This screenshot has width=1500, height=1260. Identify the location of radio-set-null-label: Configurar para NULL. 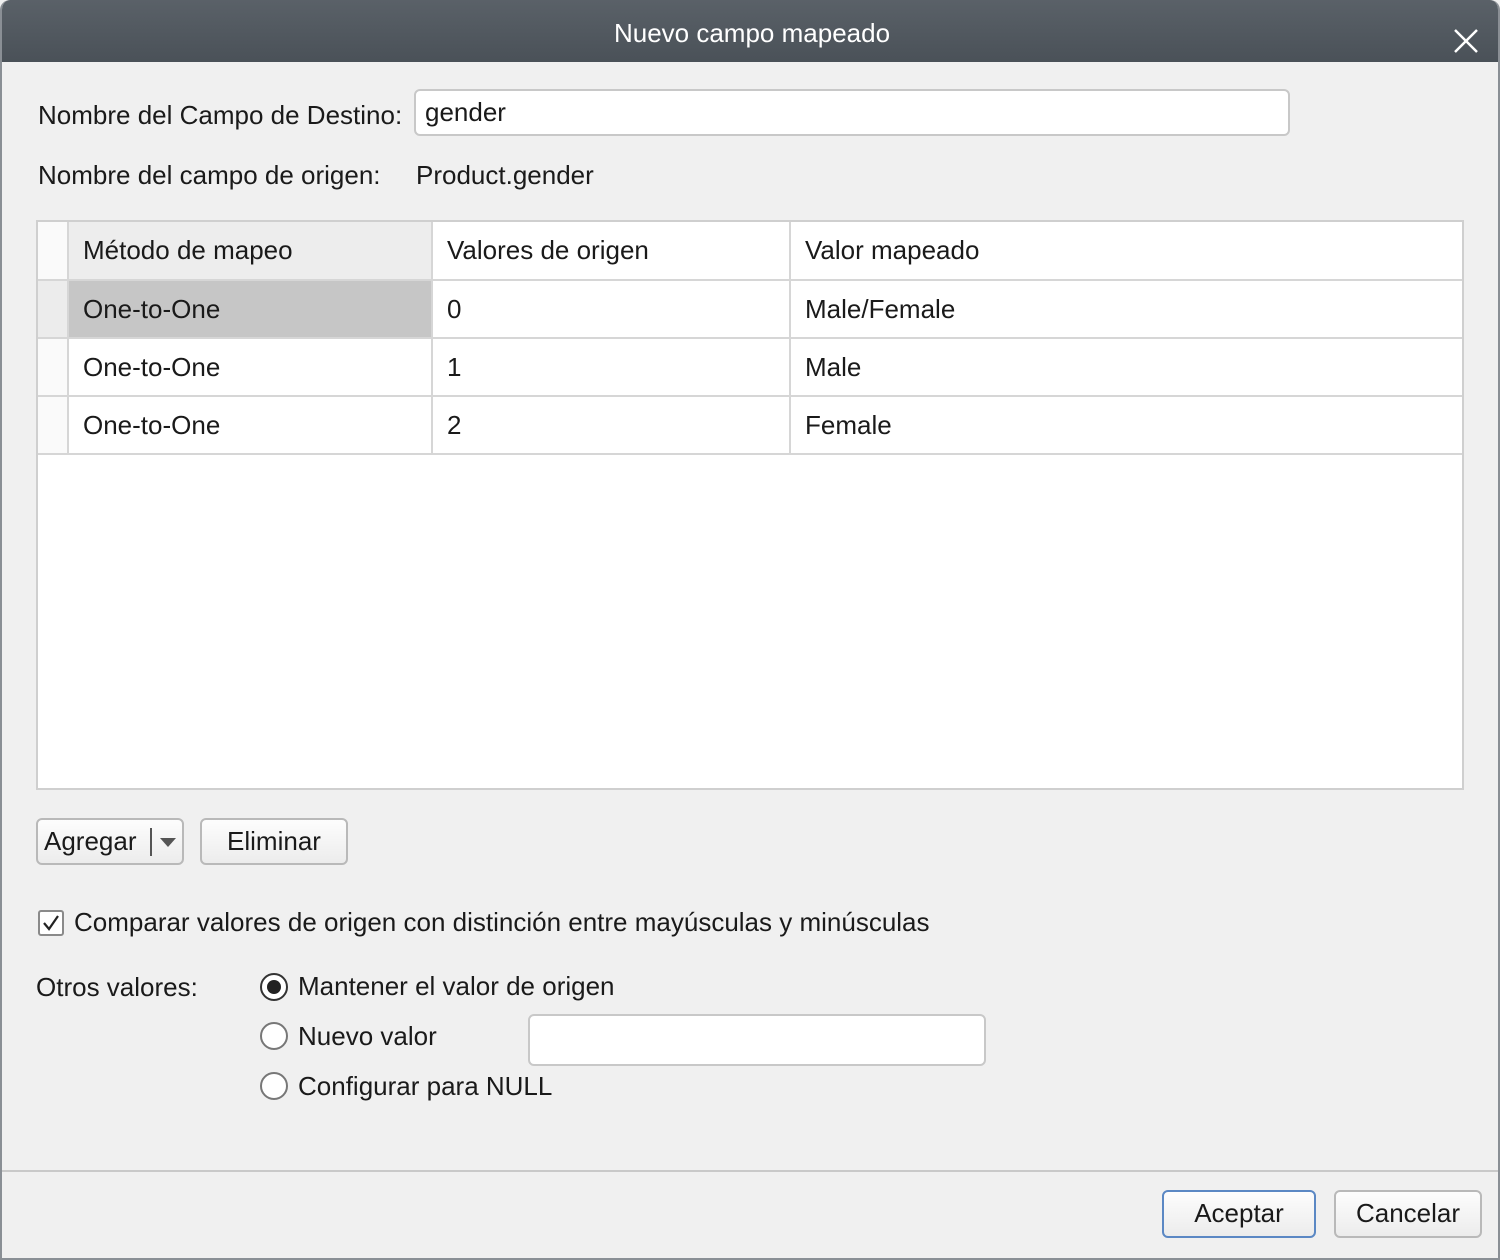
(425, 1086).